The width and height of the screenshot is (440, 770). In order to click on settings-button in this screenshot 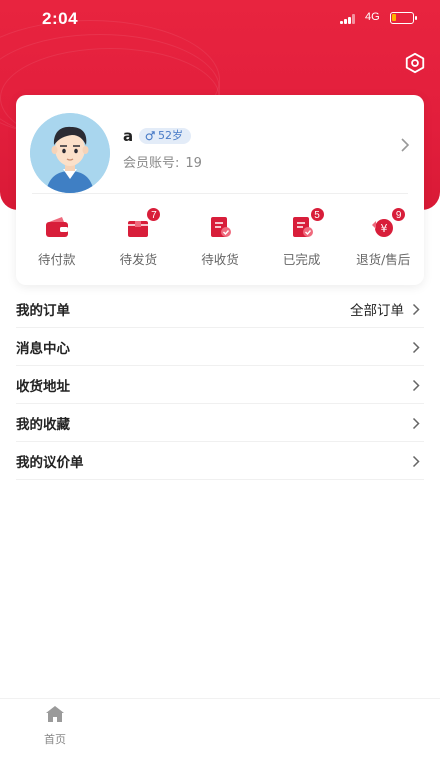, I will do `click(415, 63)`.